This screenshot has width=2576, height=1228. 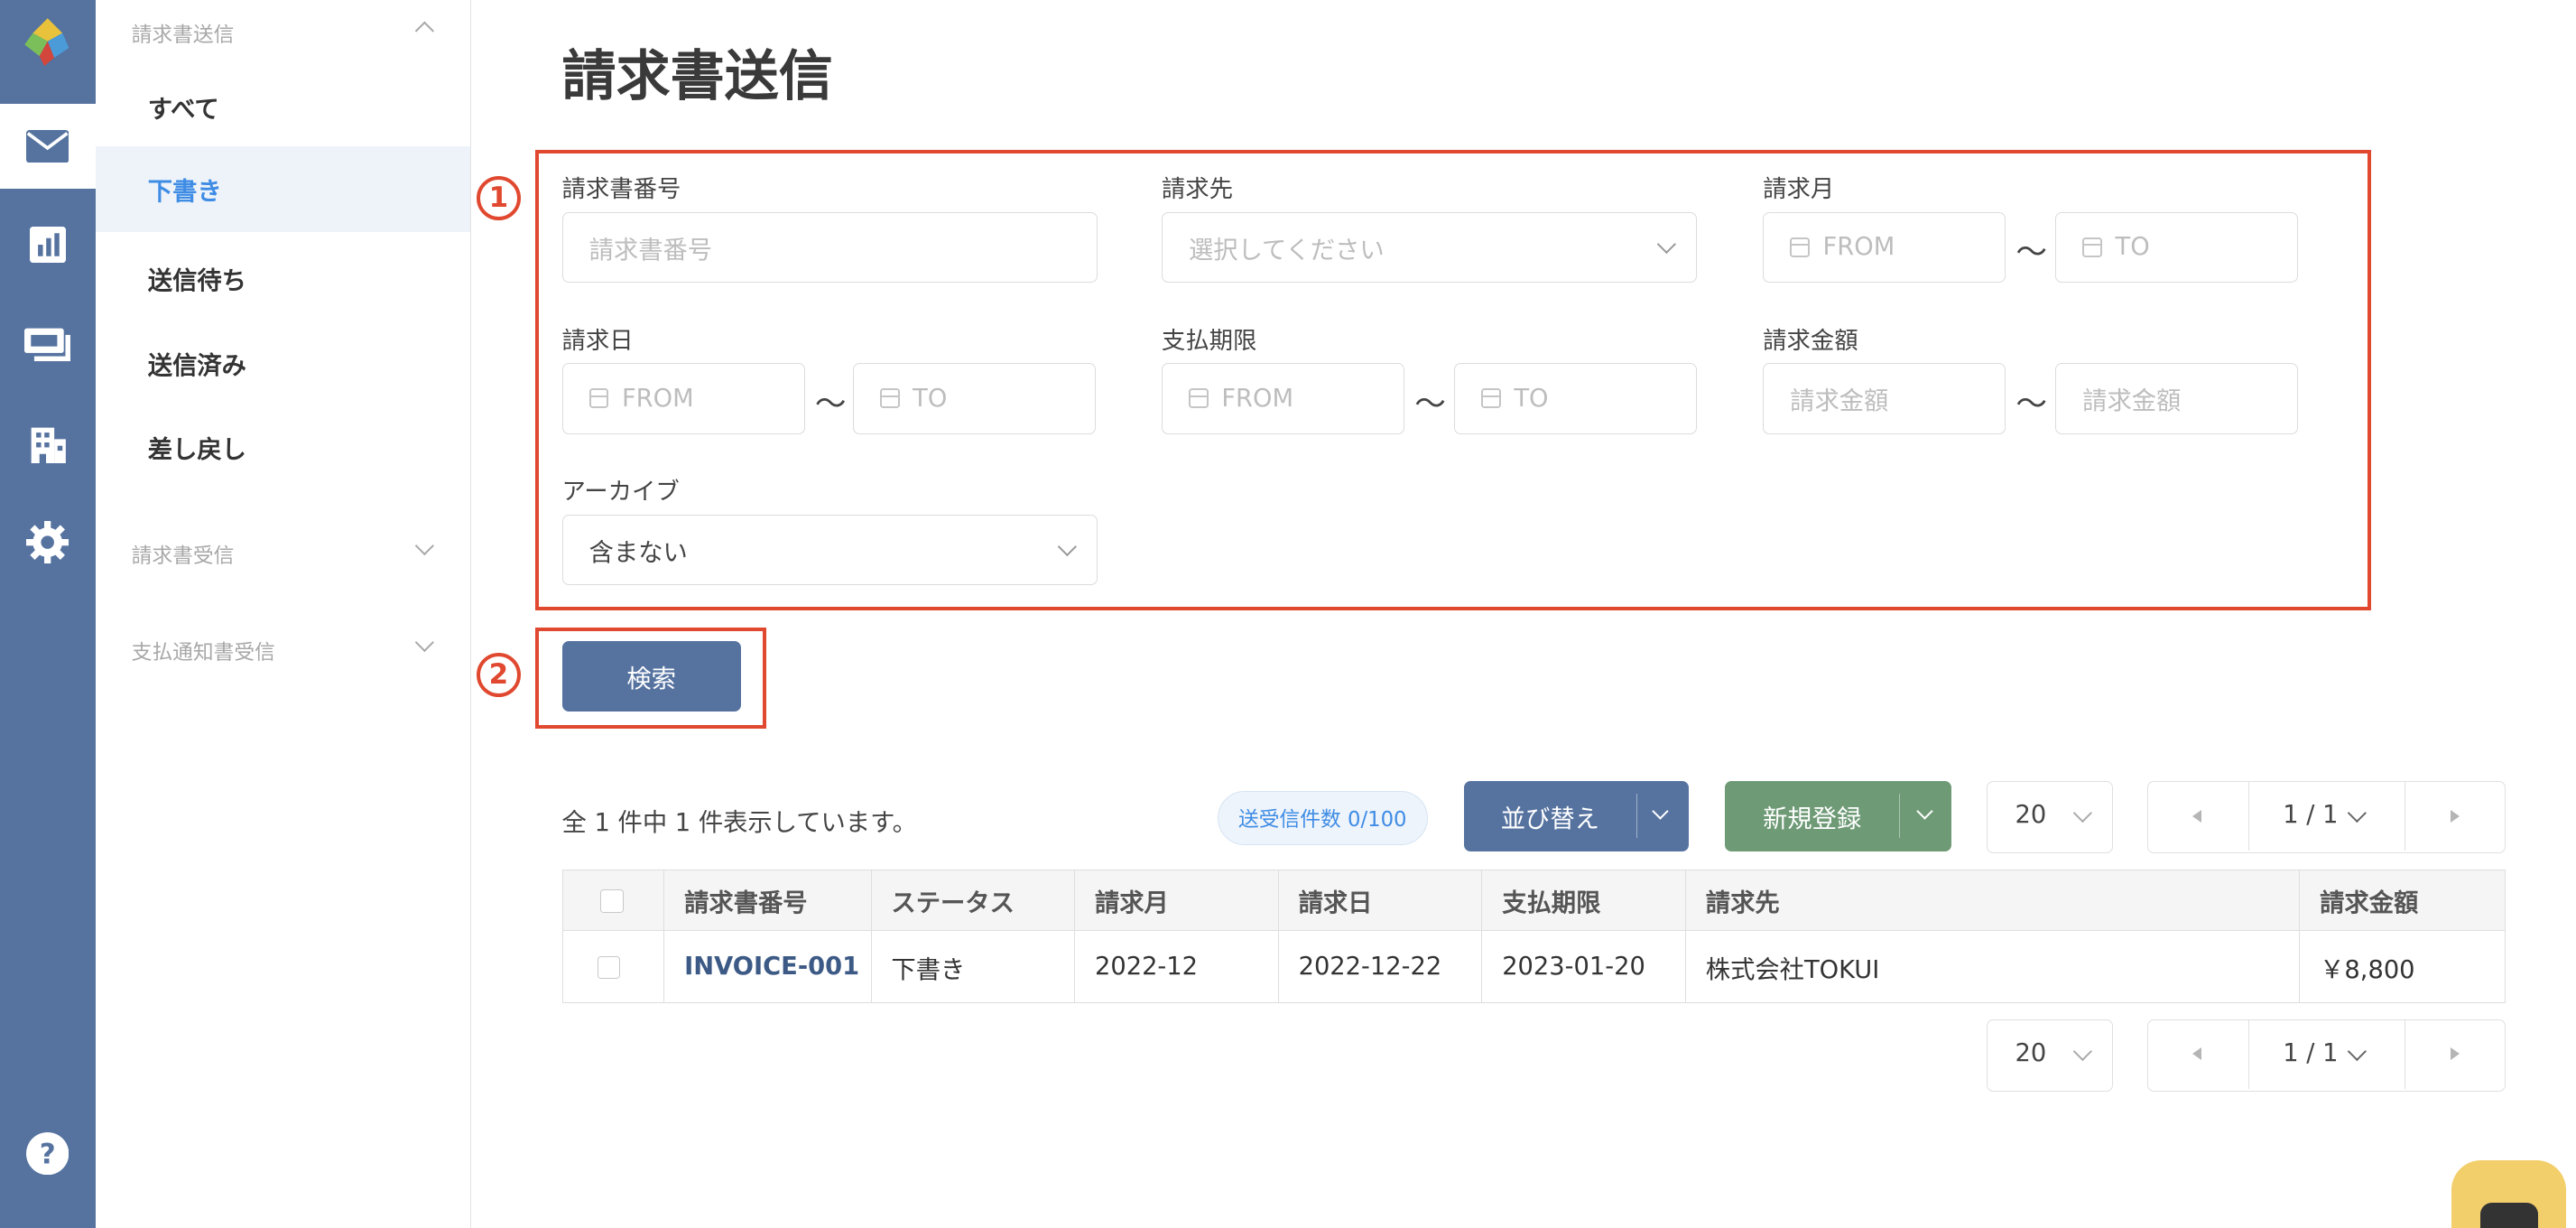 What do you see at coordinates (621, 190) in the screenshot?
I see `invoice-number-label: 請求書番号` at bounding box center [621, 190].